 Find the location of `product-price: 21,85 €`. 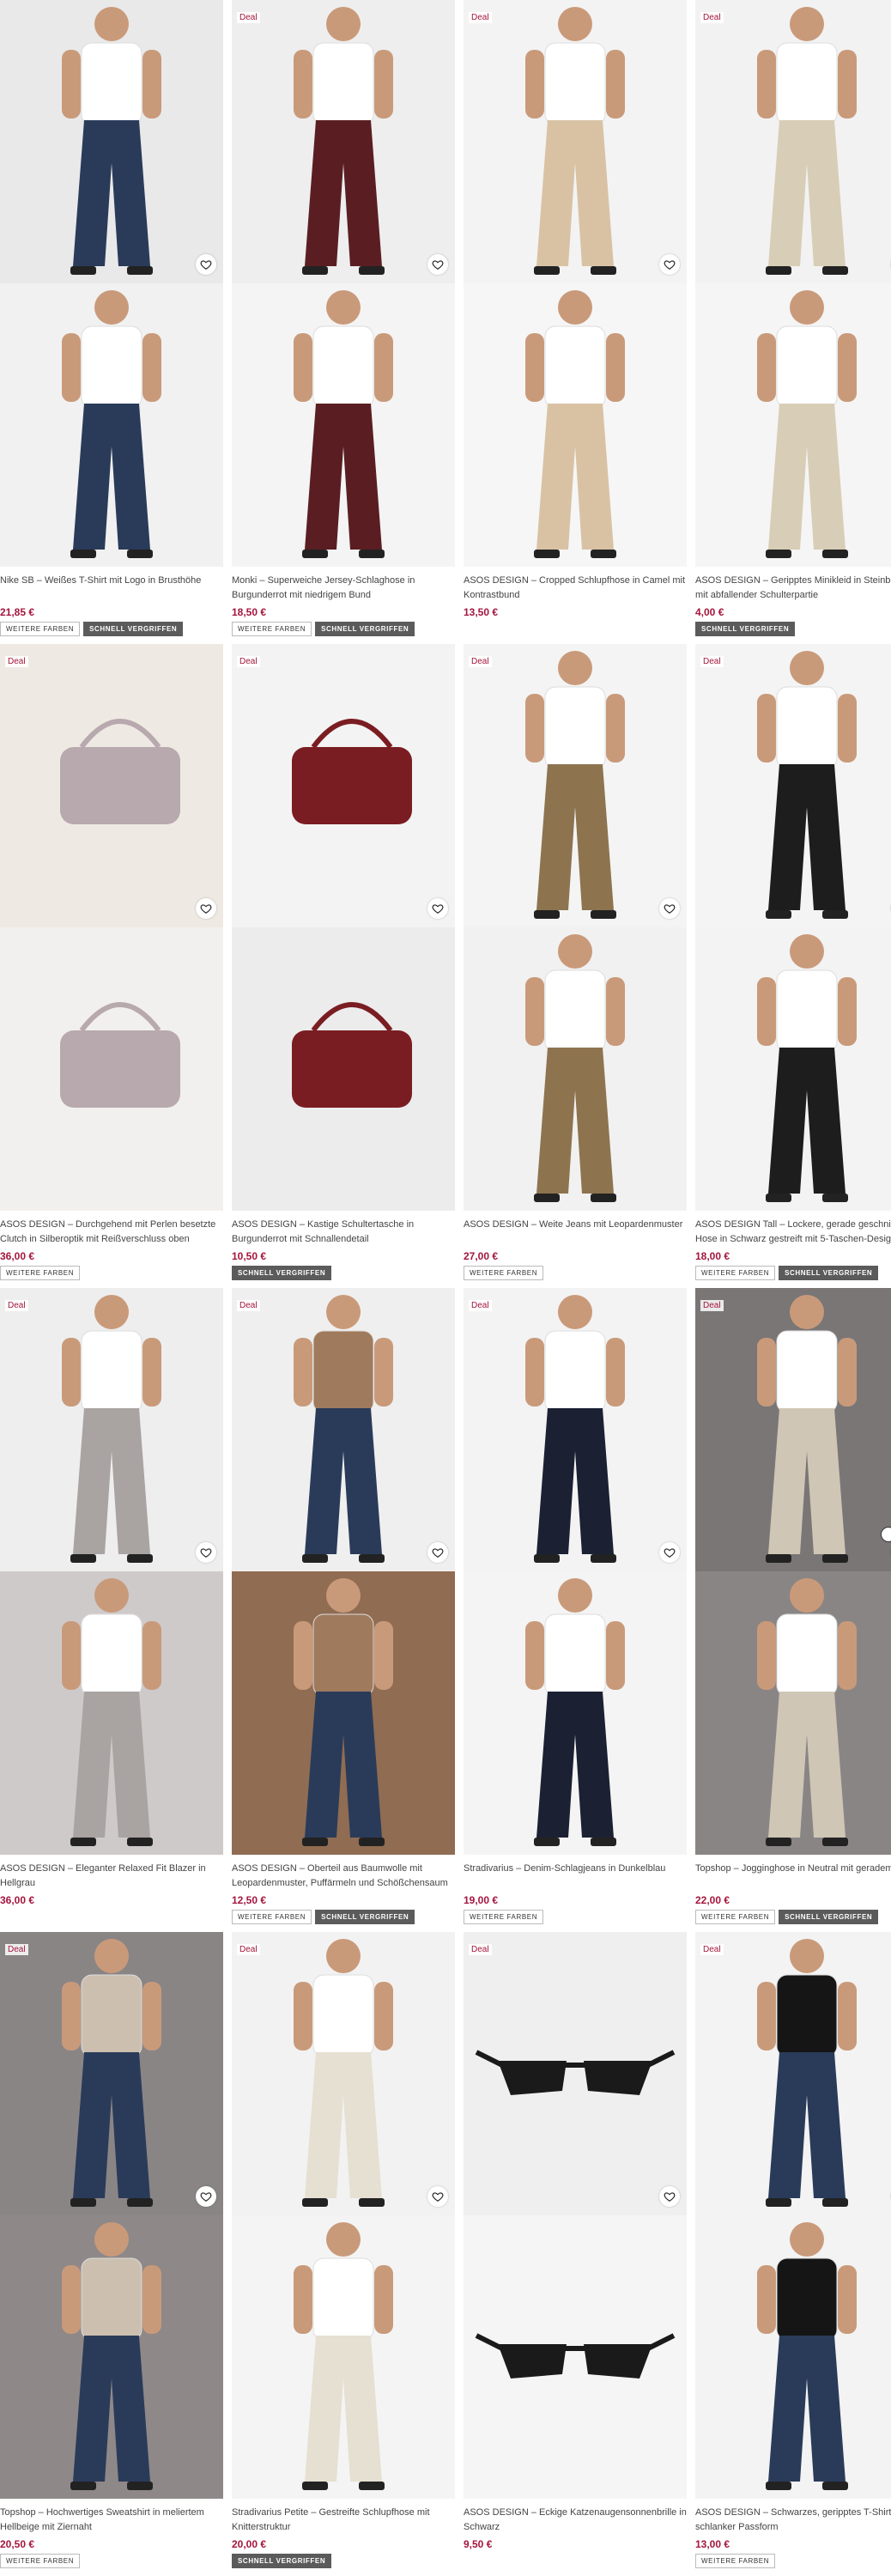

product-price: 21,85 € is located at coordinates (17, 612).